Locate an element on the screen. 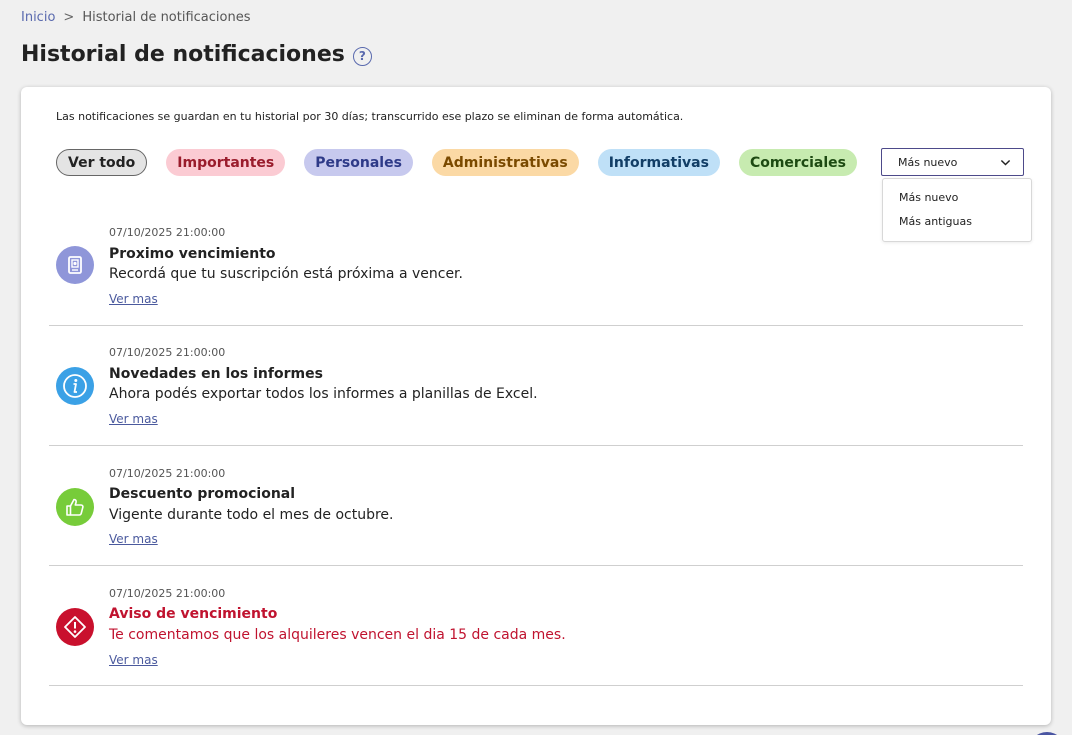  thumbs-up-icon is located at coordinates (75, 507).